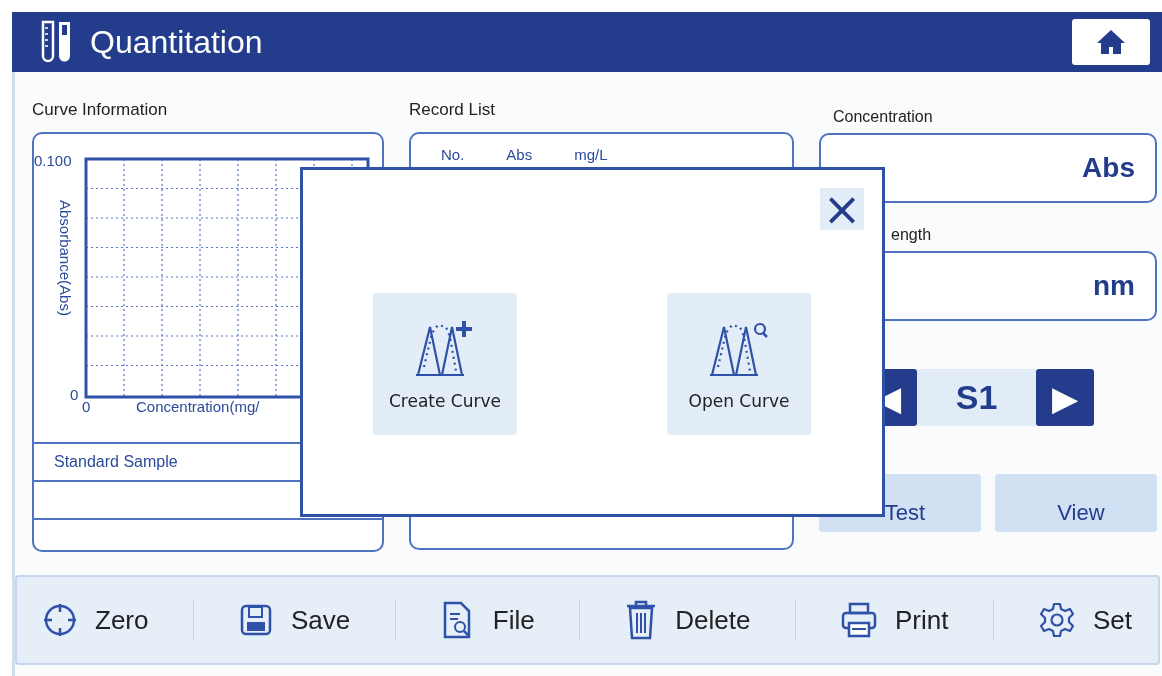  What do you see at coordinates (1108, 168) in the screenshot?
I see `unit-label: Abs` at bounding box center [1108, 168].